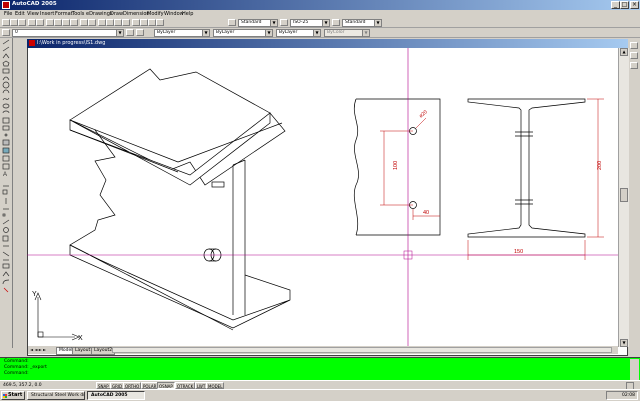 This screenshot has height=401, width=640. I want to click on zoom-previous-icon, so click(126, 22).